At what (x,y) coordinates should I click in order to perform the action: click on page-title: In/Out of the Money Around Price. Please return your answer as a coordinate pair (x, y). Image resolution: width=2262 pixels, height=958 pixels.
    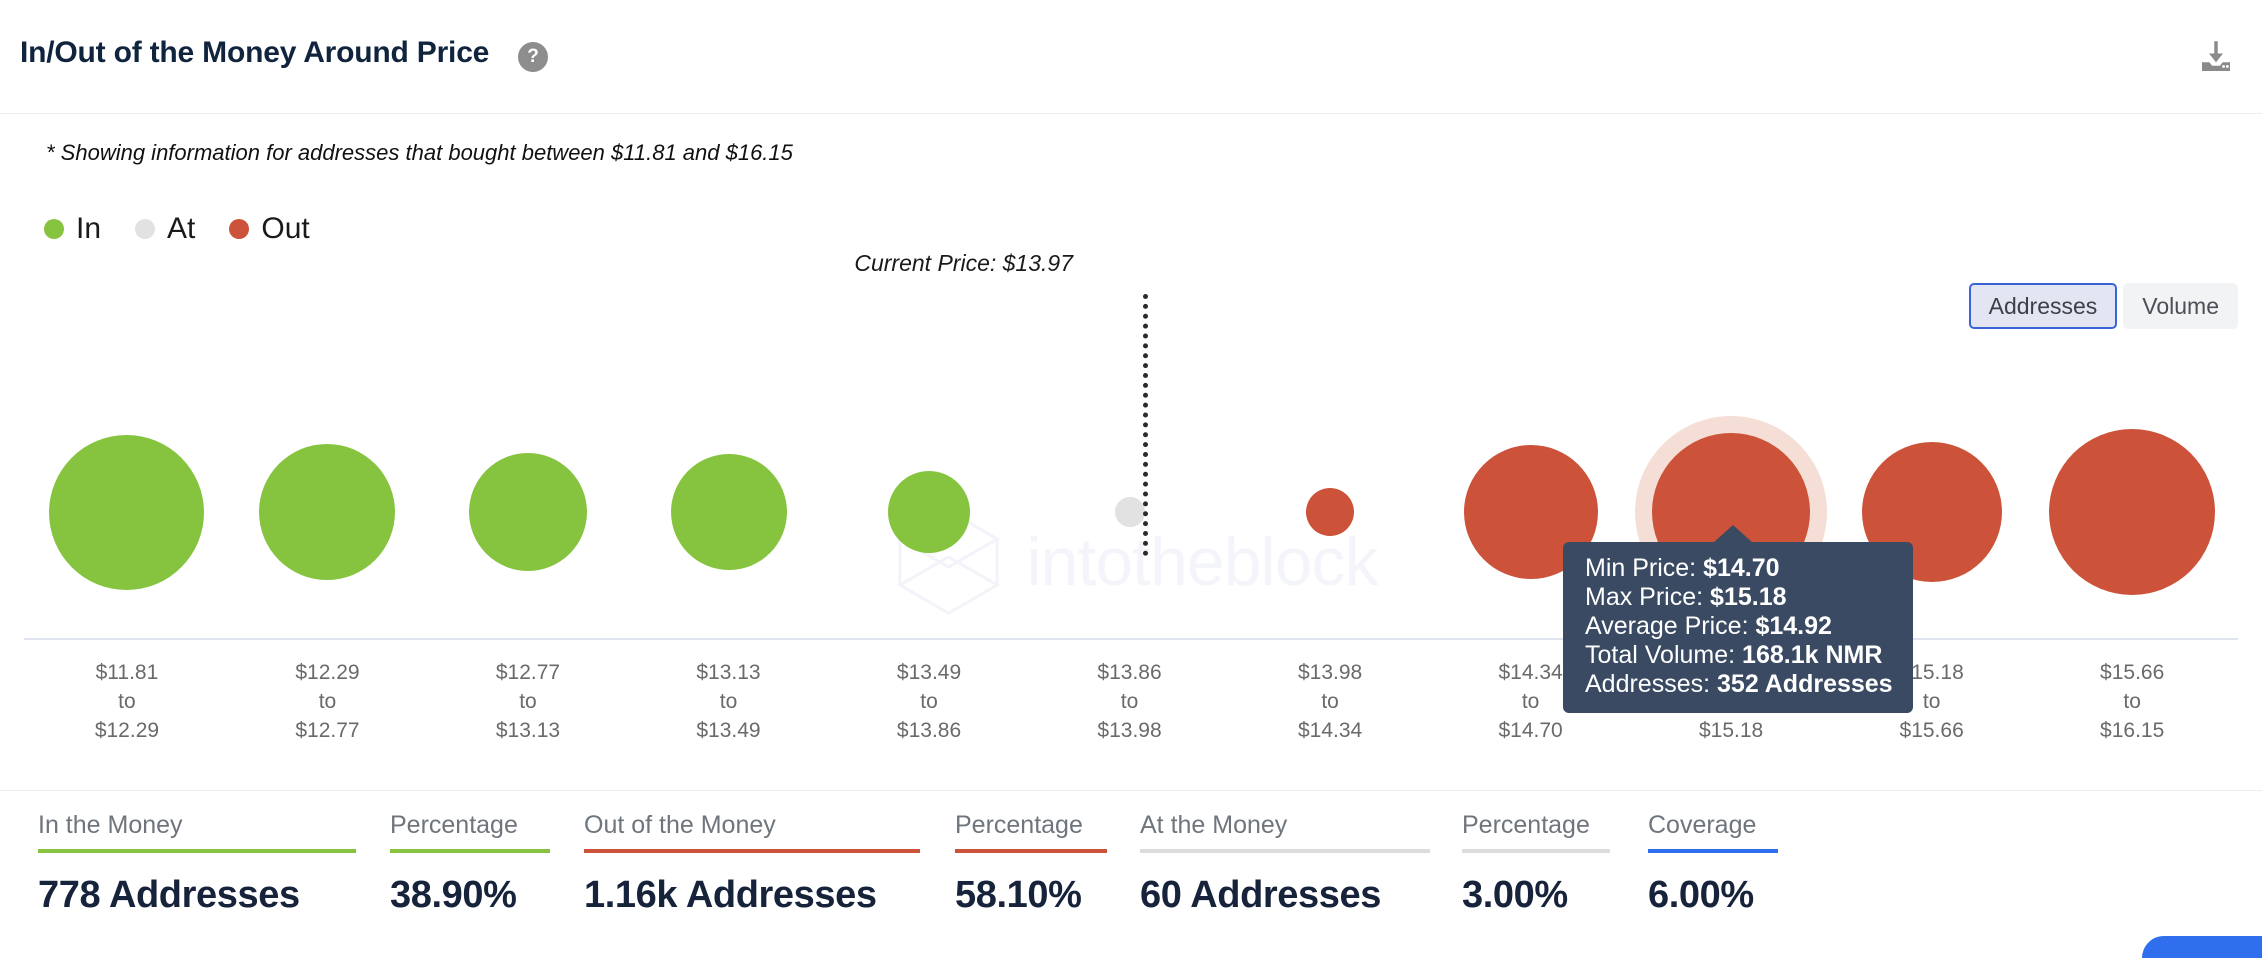
    Looking at the image, I should click on (255, 52).